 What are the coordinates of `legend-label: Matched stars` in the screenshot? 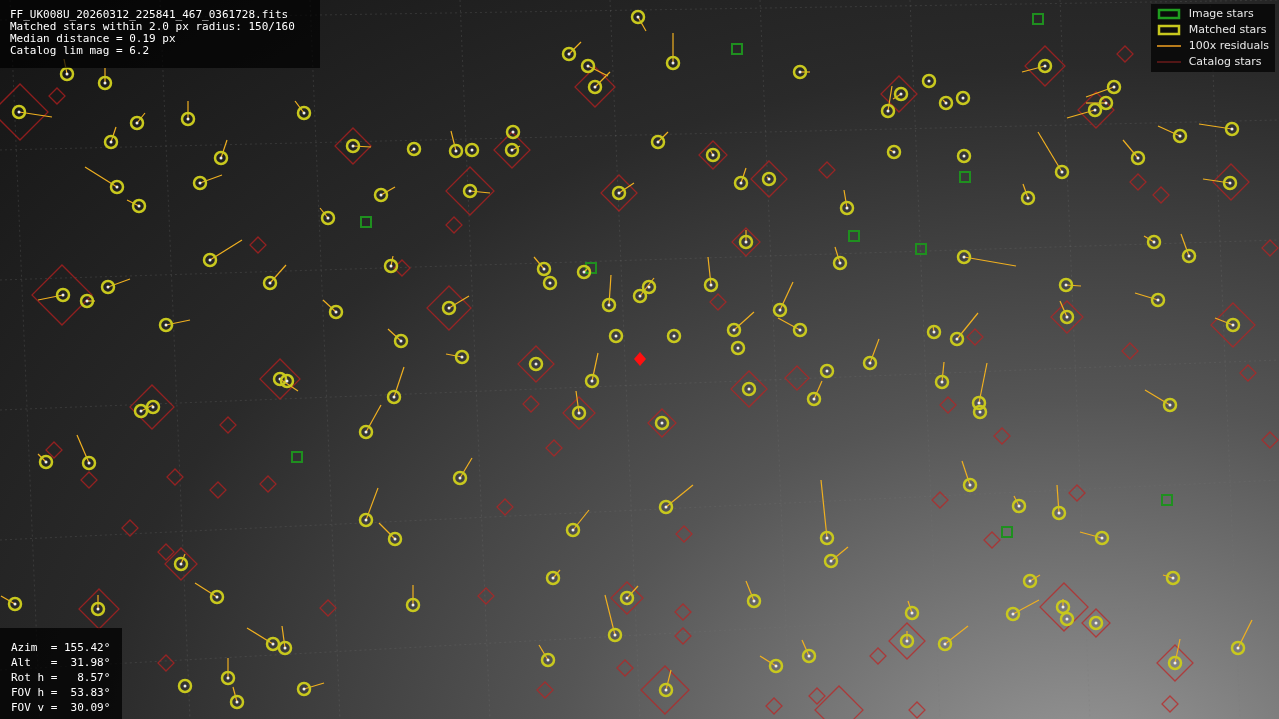 It's located at (1227, 29).